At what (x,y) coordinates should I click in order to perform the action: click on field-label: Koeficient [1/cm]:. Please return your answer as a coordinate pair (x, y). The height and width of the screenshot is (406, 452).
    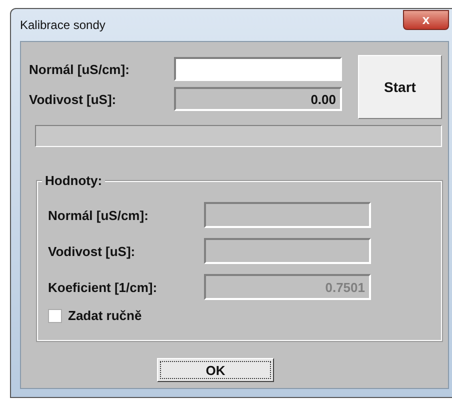
    Looking at the image, I should click on (103, 287).